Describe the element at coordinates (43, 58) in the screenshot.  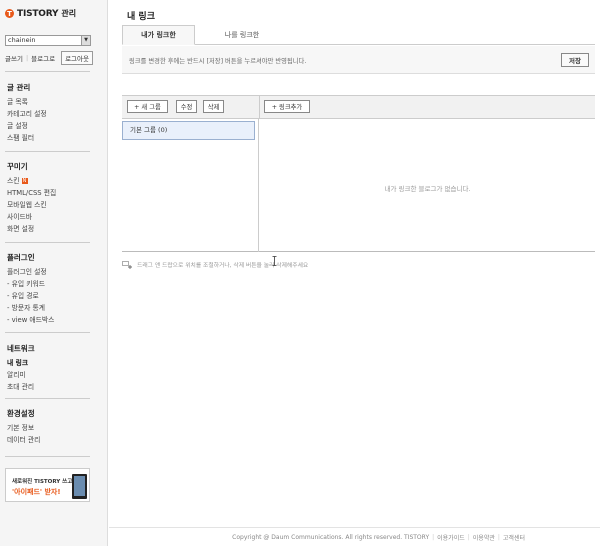
I see `blog-link: 블로그로` at that location.